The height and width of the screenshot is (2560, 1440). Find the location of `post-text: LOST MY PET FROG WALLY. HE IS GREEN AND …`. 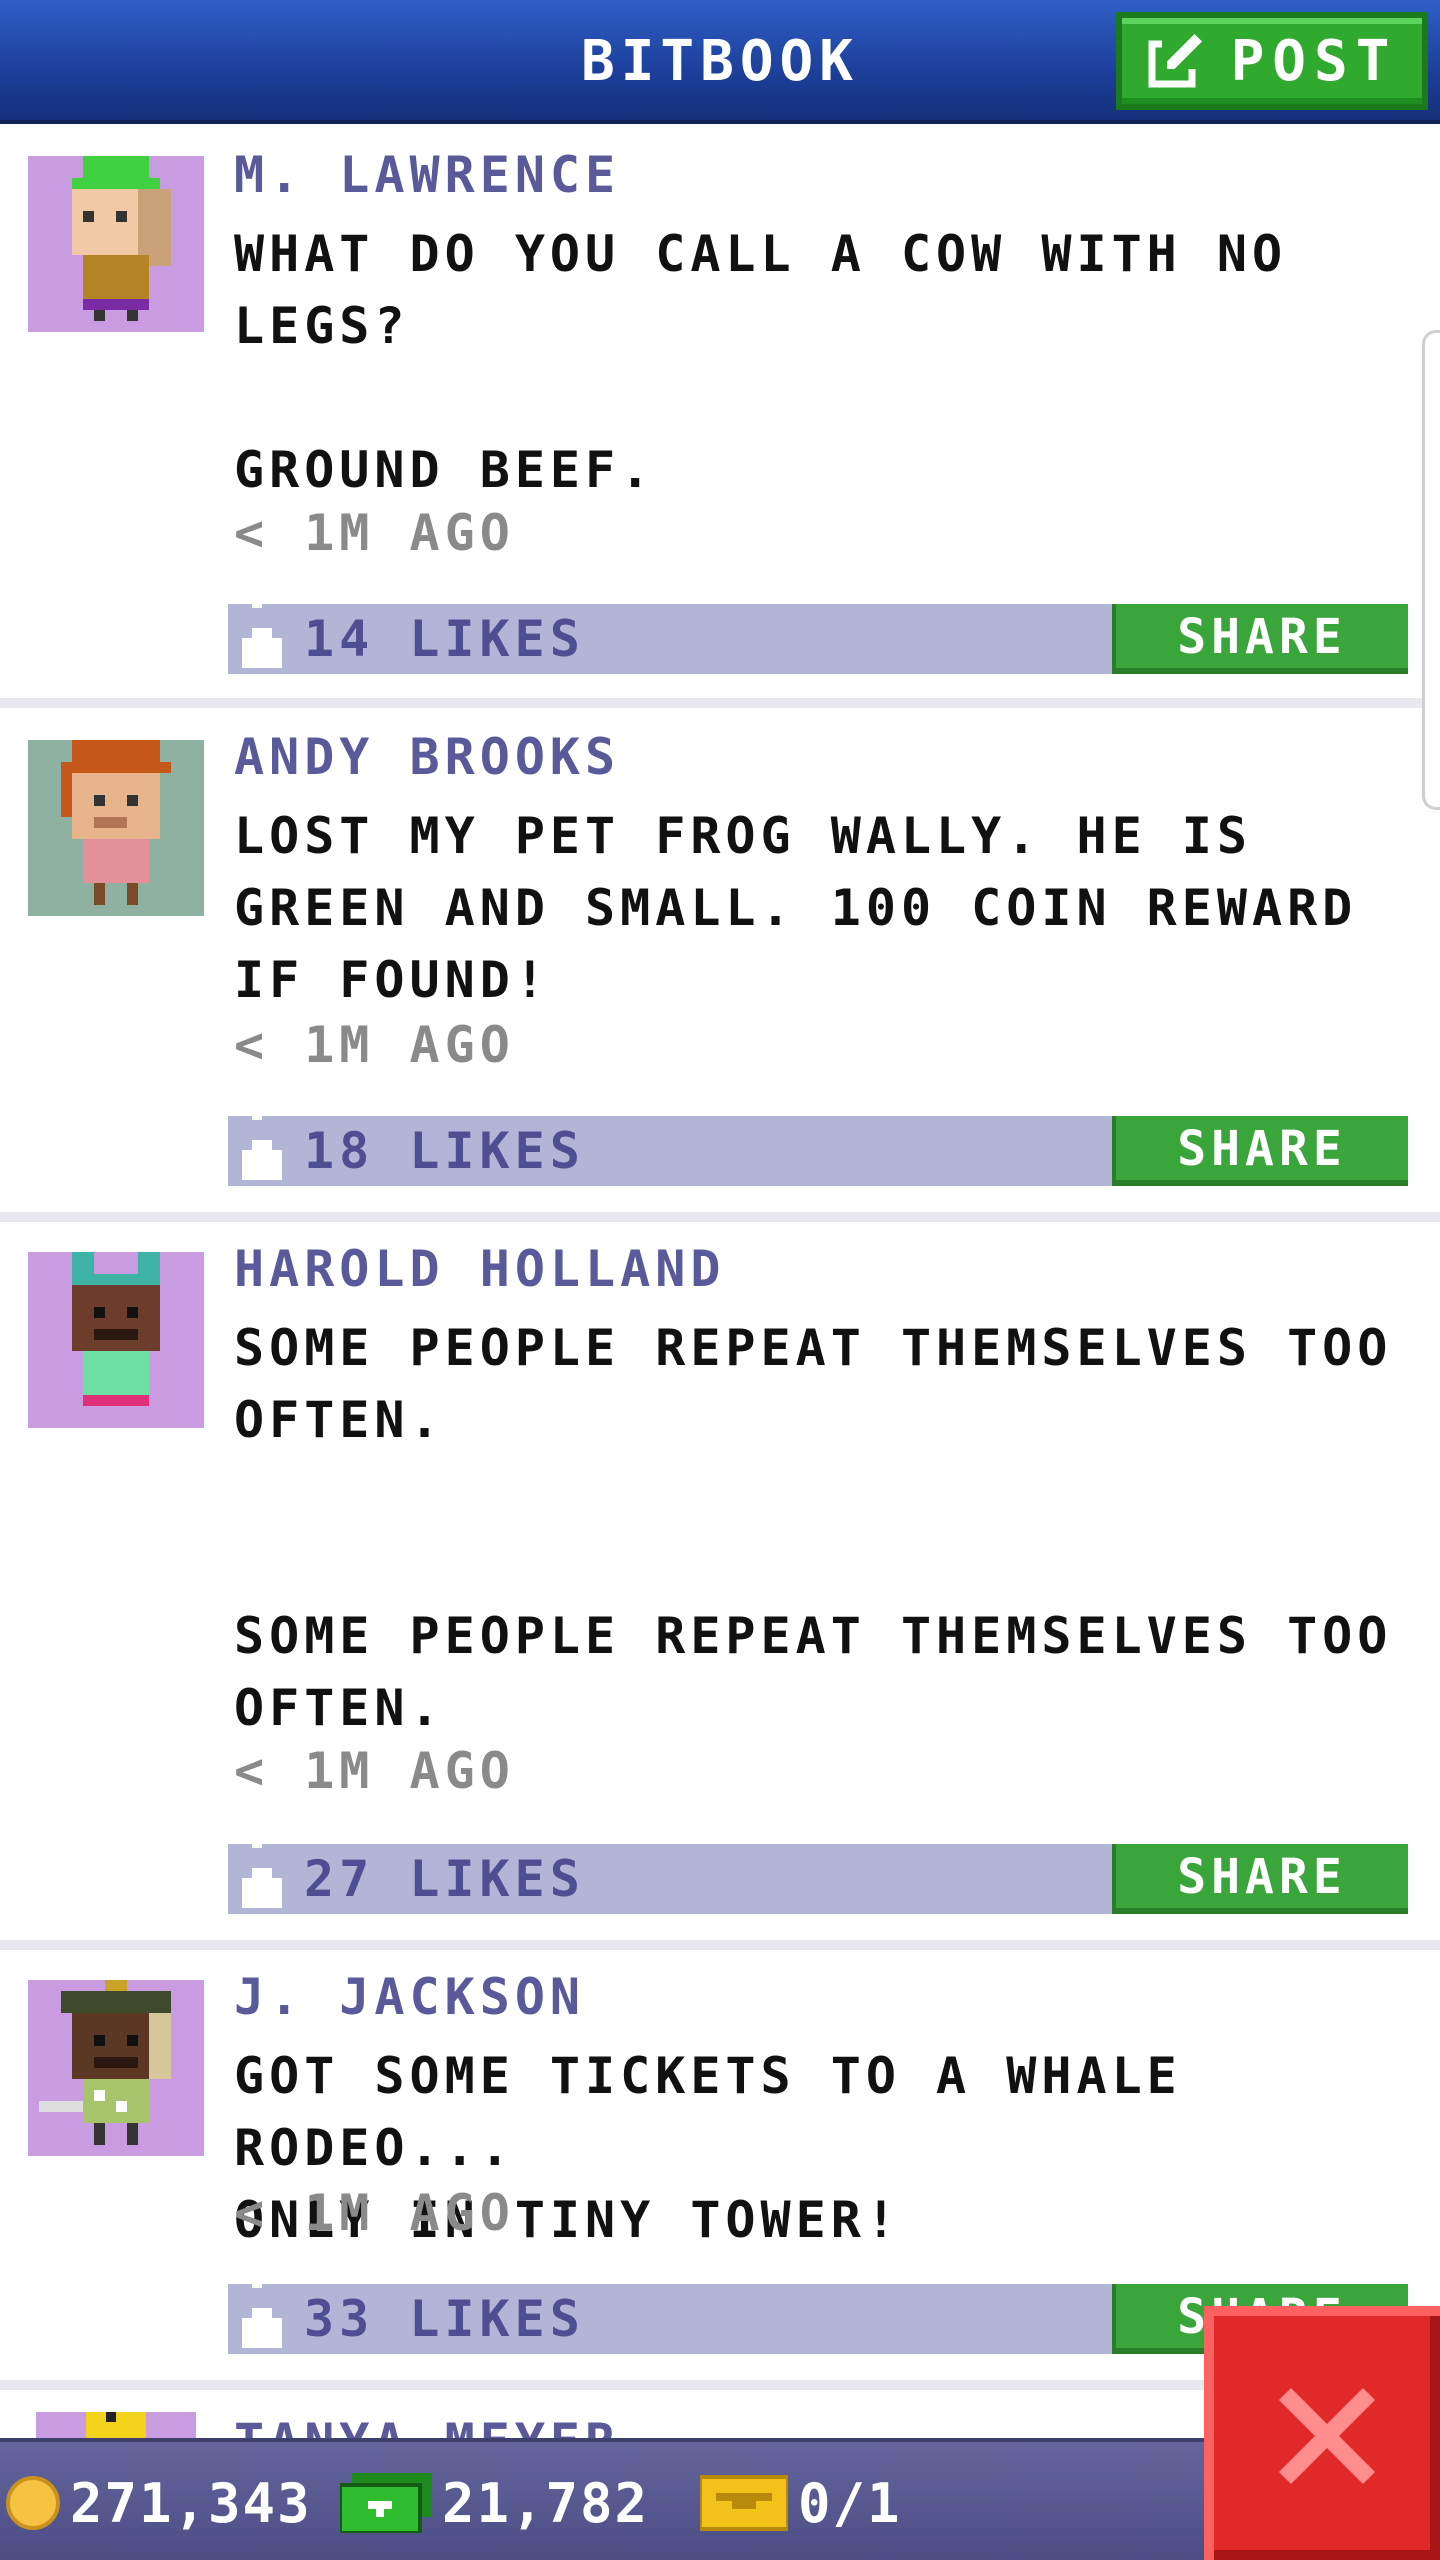

post-text: LOST MY PET FROG WALLY. HE IS GREEN AND … is located at coordinates (796, 908).